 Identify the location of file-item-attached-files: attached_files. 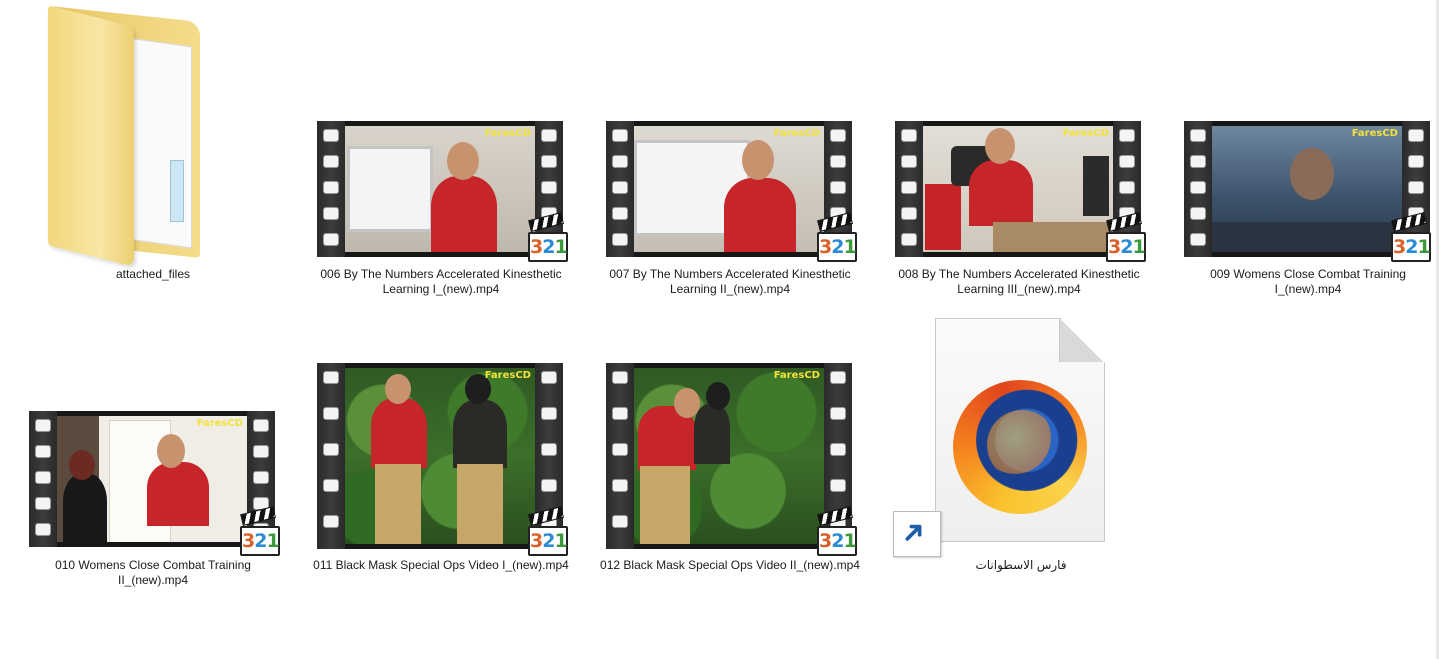
(155, 144).